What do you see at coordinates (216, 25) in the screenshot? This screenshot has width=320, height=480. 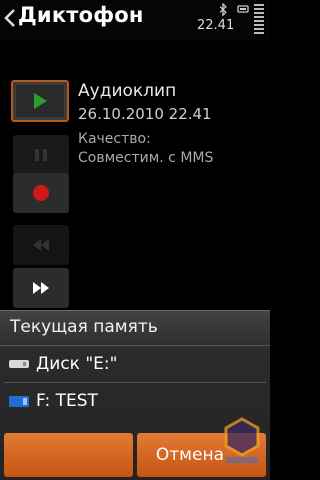 I see `clock: 22.41` at bounding box center [216, 25].